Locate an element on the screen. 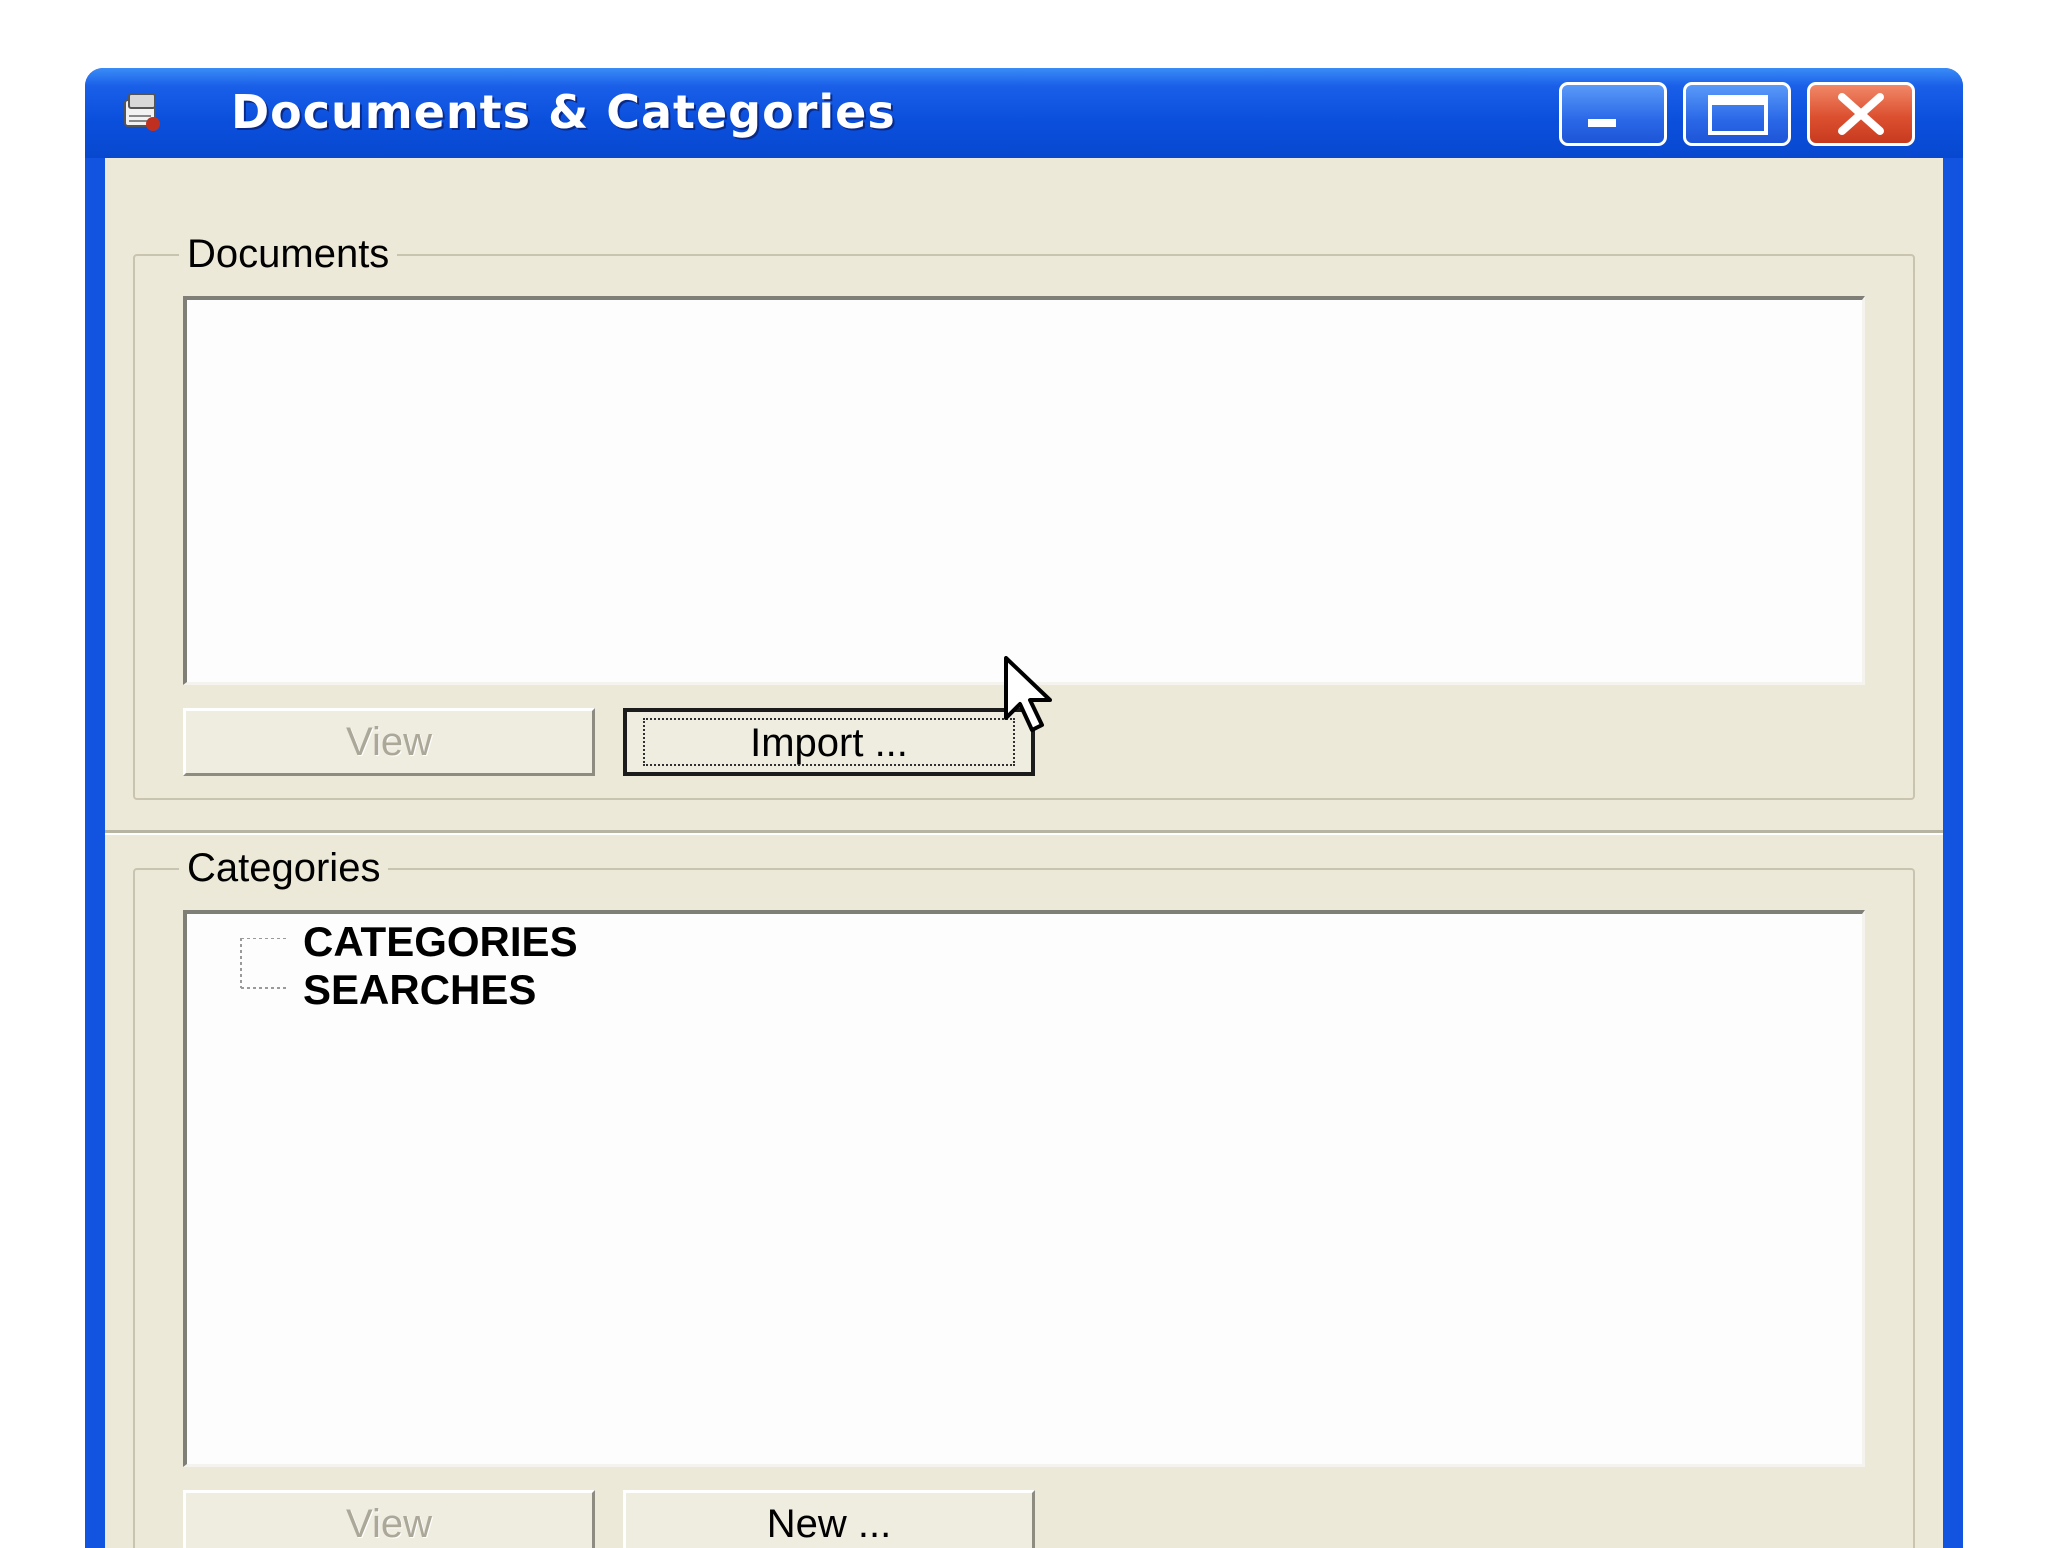  minimize-button is located at coordinates (1613, 114).